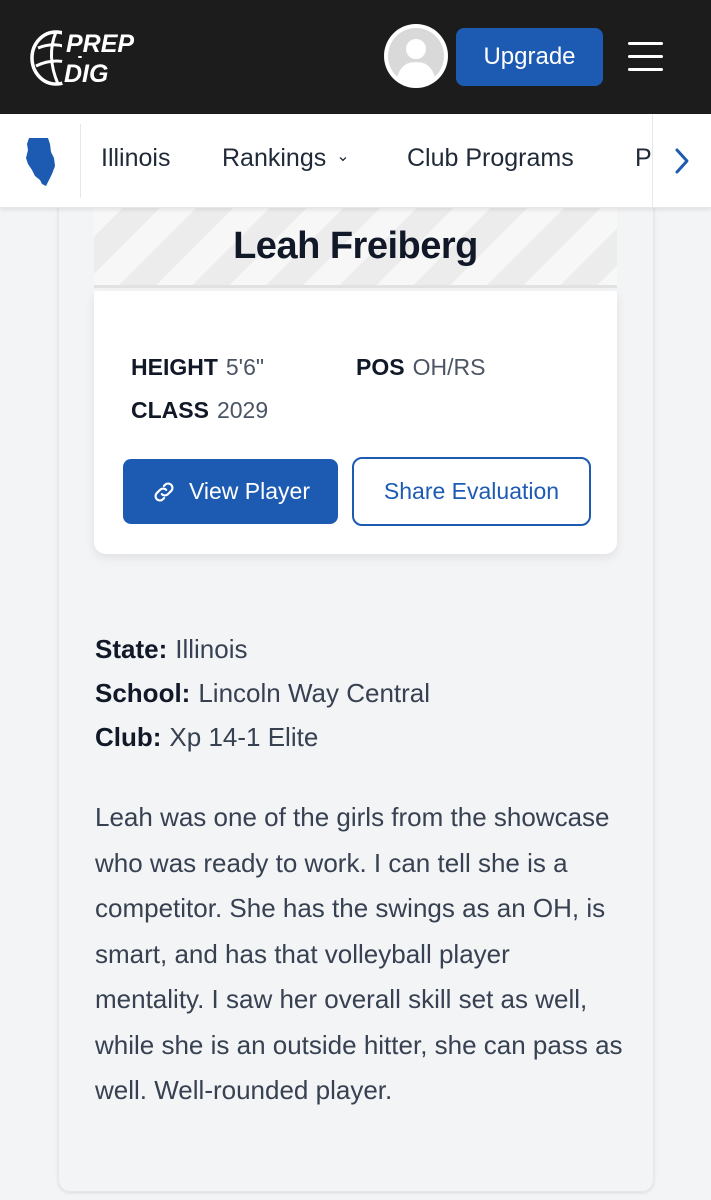 This screenshot has height=1200, width=711. I want to click on position-value: OH/RS, so click(449, 367).